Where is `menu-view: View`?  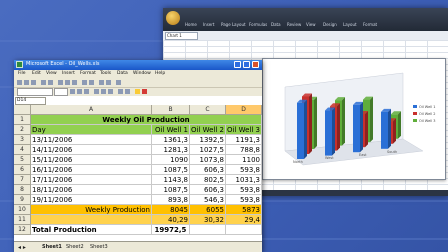
menu-view: View is located at coordinates (51, 73).